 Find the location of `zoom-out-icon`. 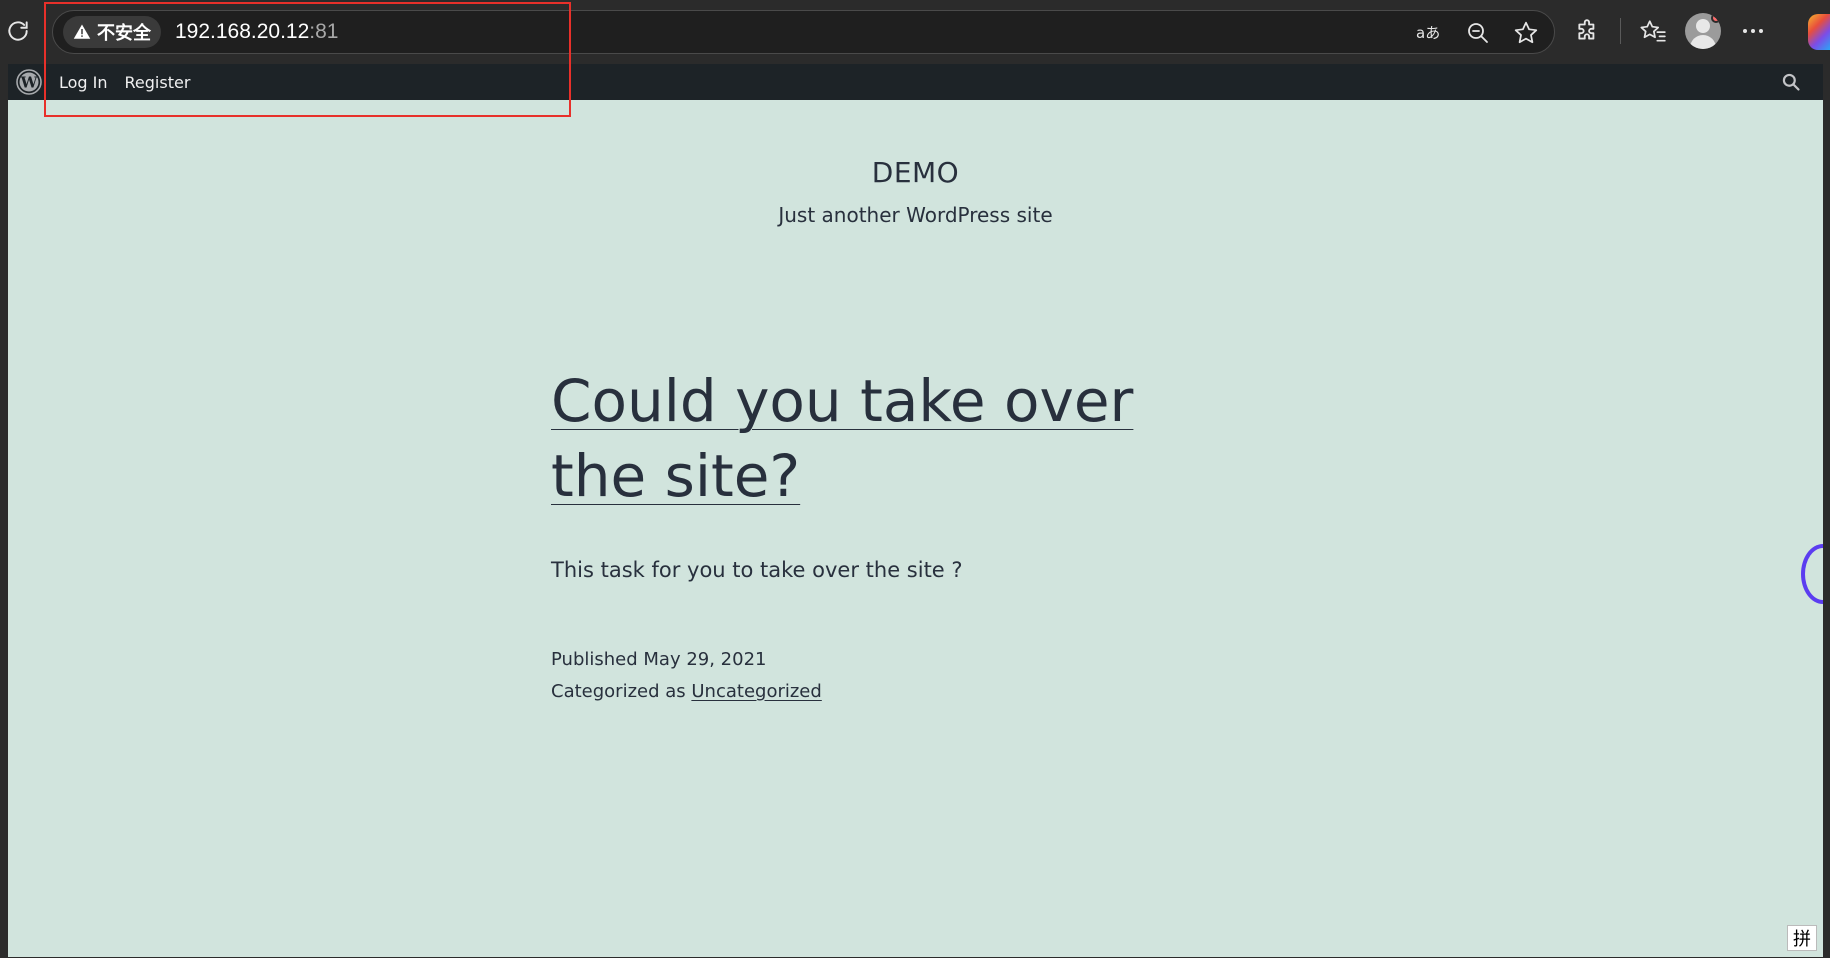

zoom-out-icon is located at coordinates (1478, 33).